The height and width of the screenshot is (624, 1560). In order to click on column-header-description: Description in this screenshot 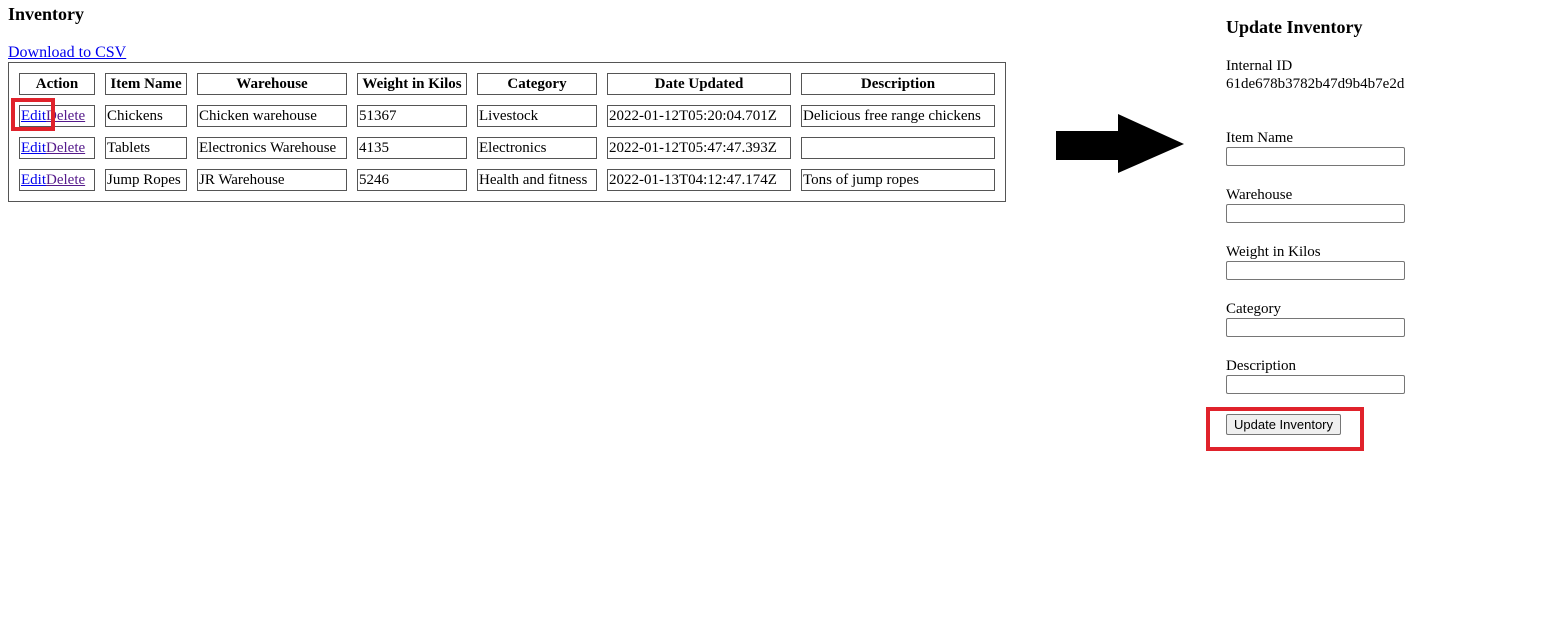, I will do `click(898, 84)`.